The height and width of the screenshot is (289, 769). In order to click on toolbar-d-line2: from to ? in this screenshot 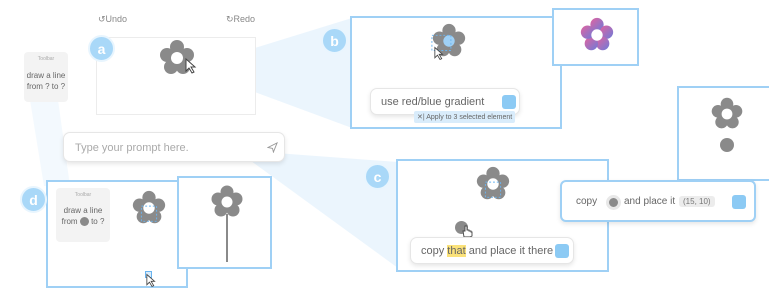, I will do `click(83, 221)`.